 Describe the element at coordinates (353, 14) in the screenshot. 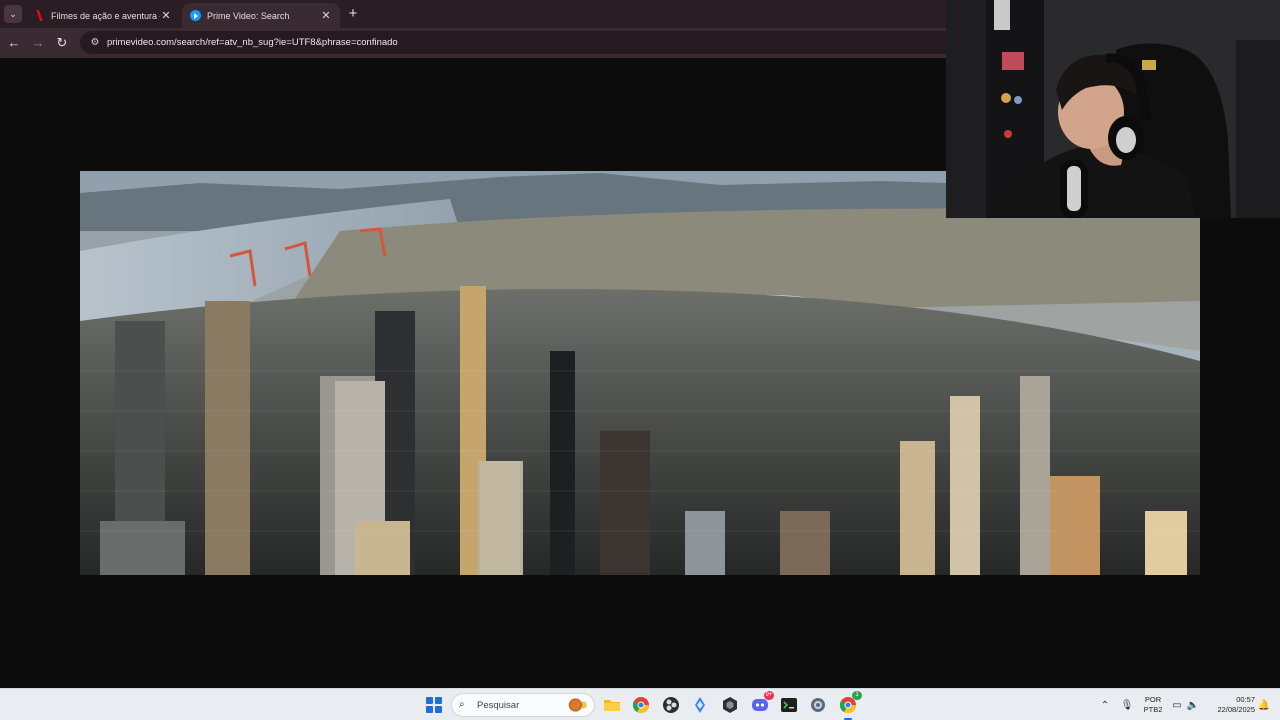

I see `new-tab-button: +` at that location.